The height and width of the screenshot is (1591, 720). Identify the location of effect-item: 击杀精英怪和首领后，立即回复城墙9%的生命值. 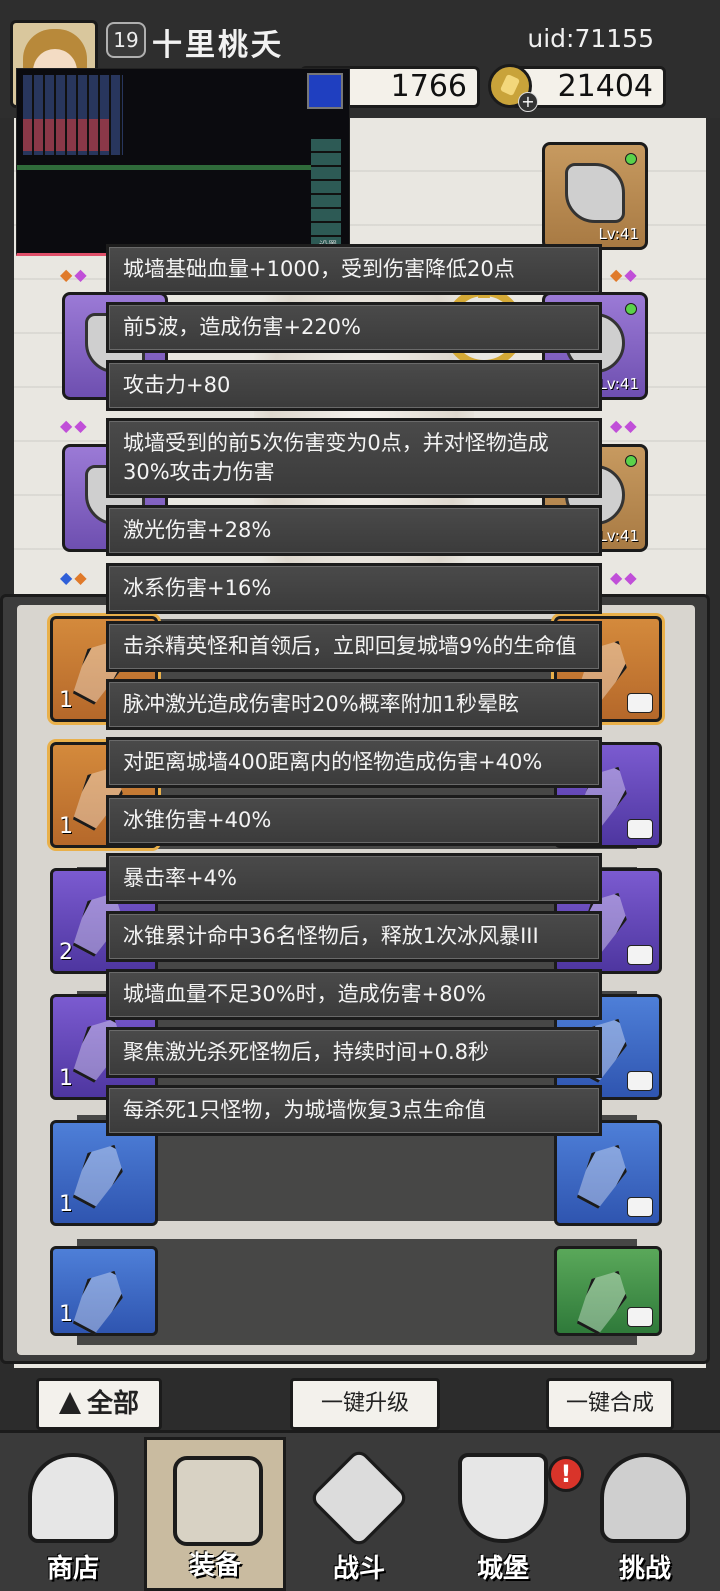
(354, 646).